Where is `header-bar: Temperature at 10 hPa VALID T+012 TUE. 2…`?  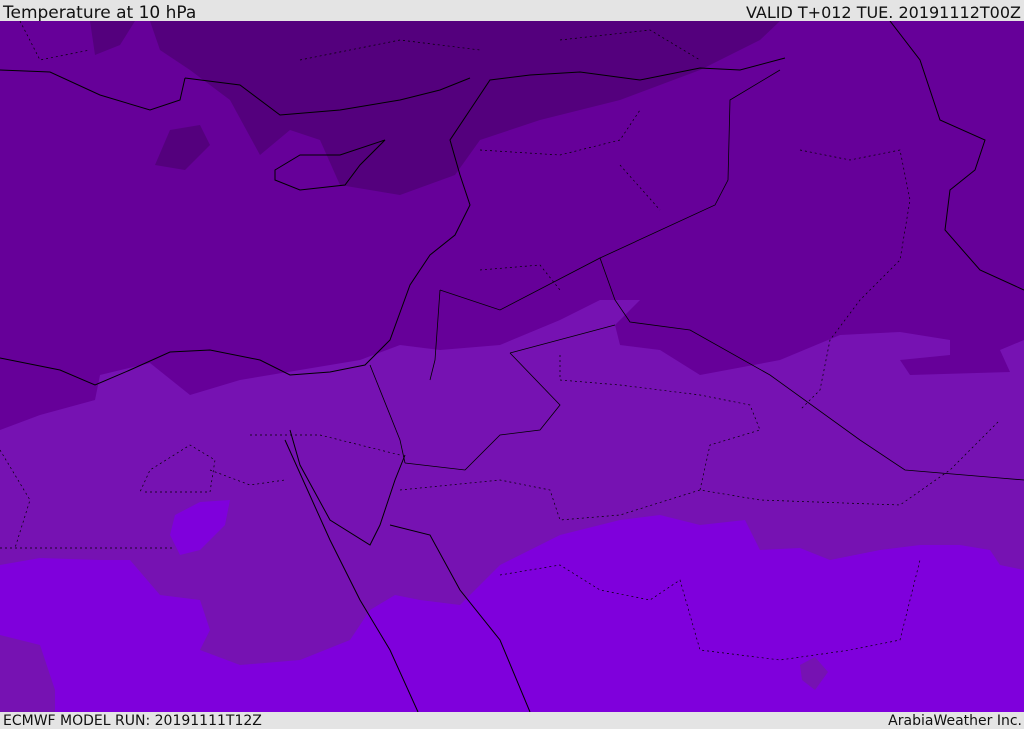
header-bar: Temperature at 10 hPa VALID T+012 TUE. 2… is located at coordinates (512, 11).